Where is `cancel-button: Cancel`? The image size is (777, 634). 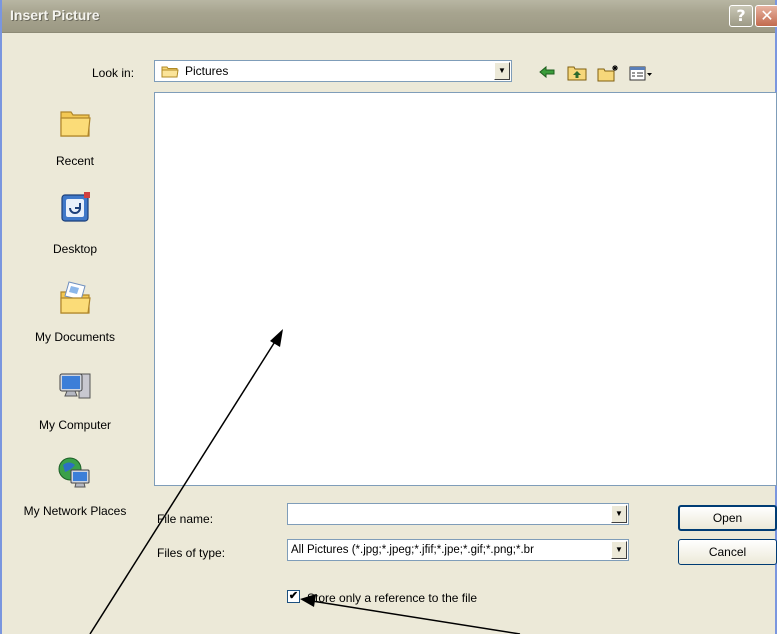 cancel-button: Cancel is located at coordinates (727, 552).